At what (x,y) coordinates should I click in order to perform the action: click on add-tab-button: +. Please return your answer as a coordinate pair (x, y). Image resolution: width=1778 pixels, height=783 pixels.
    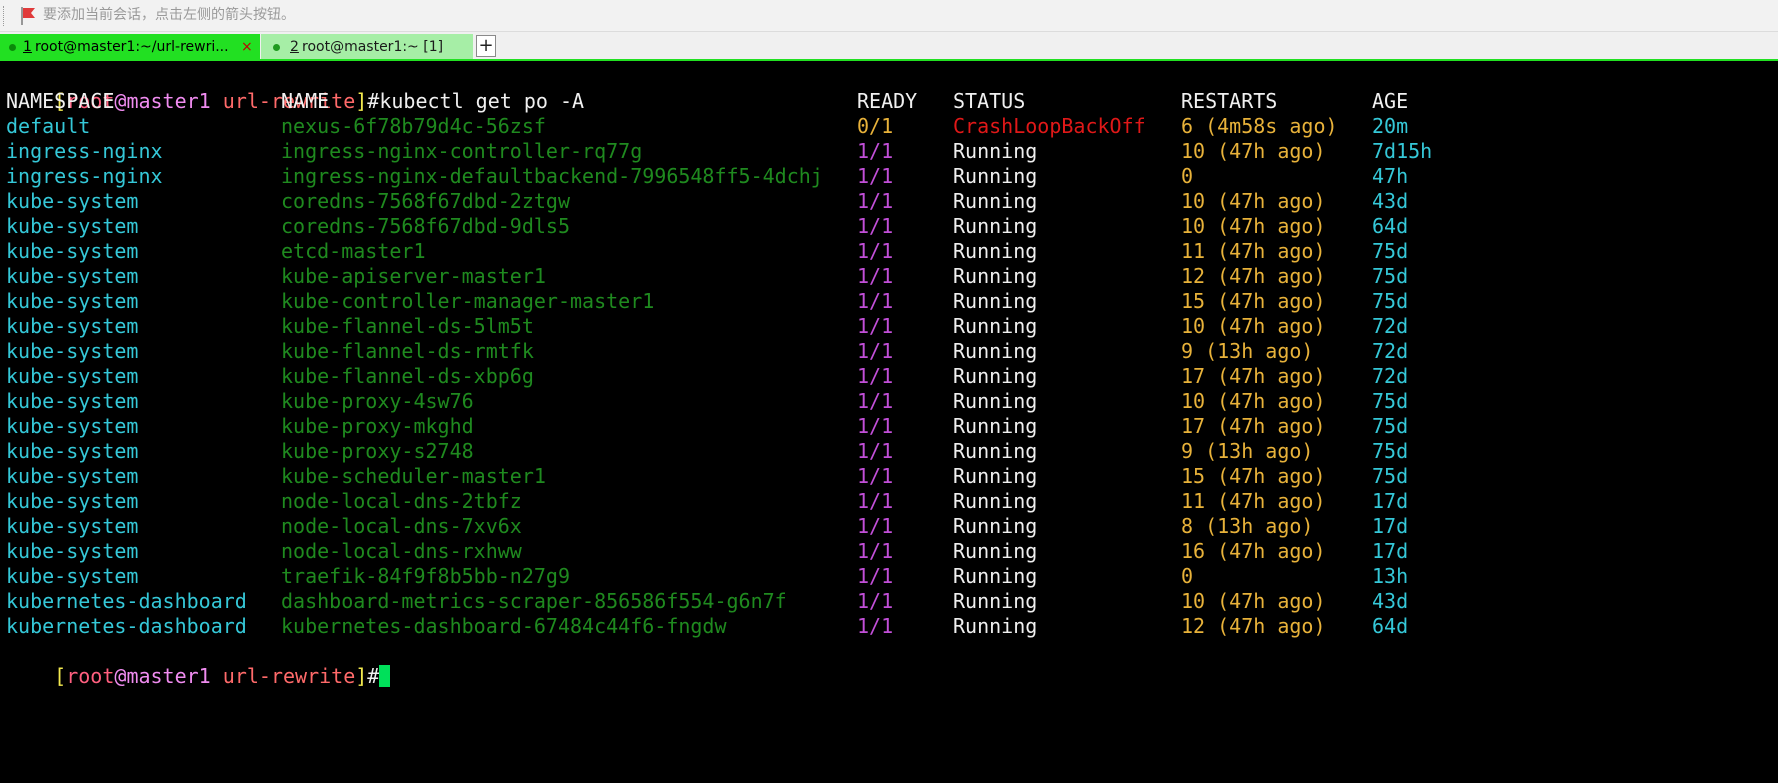
    Looking at the image, I should click on (486, 46).